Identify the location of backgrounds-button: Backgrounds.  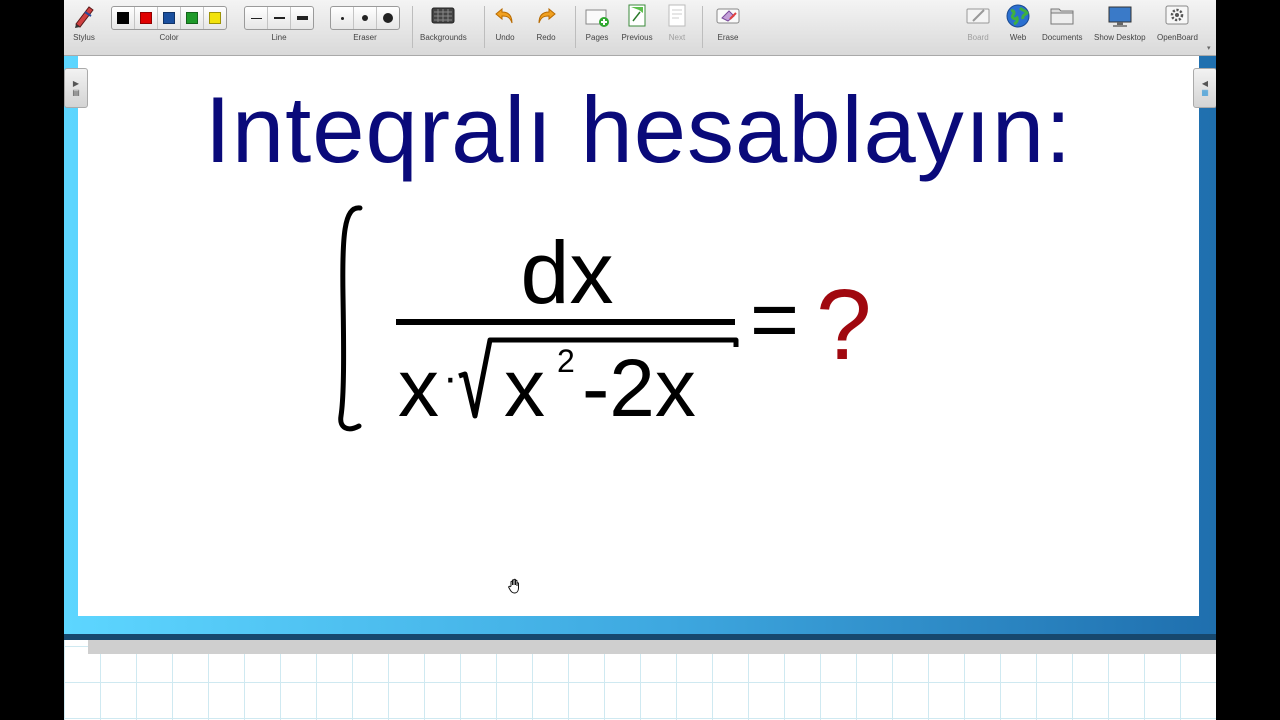
(443, 22).